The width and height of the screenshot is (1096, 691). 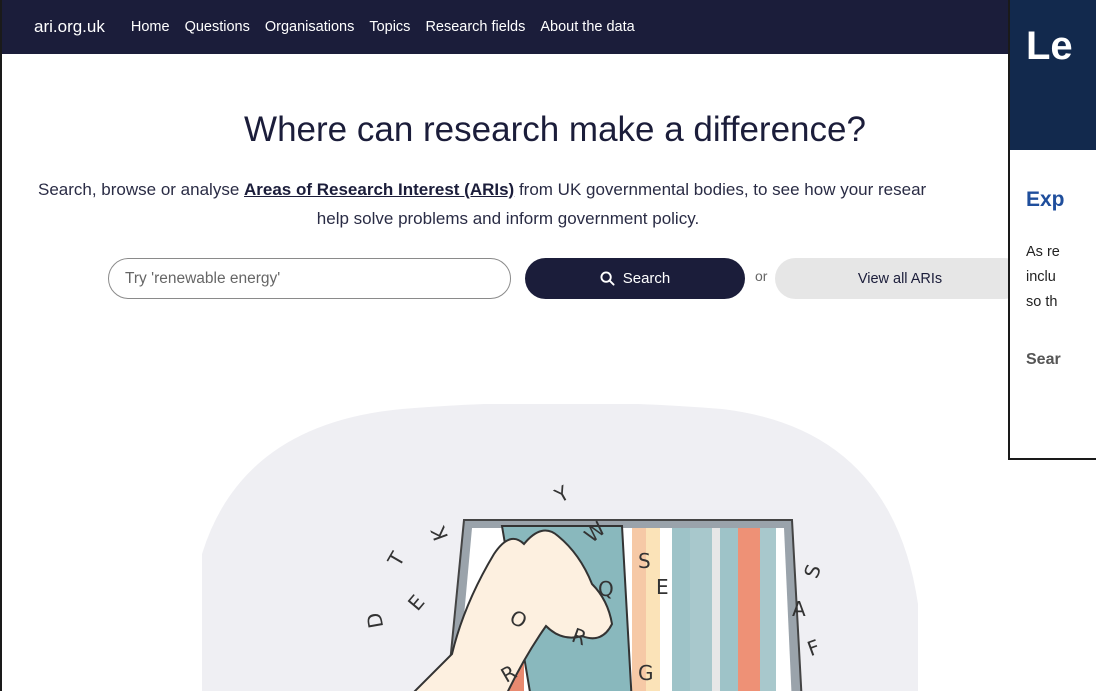 What do you see at coordinates (475, 27) in the screenshot?
I see `nav-link-research-fields: Research fields` at bounding box center [475, 27].